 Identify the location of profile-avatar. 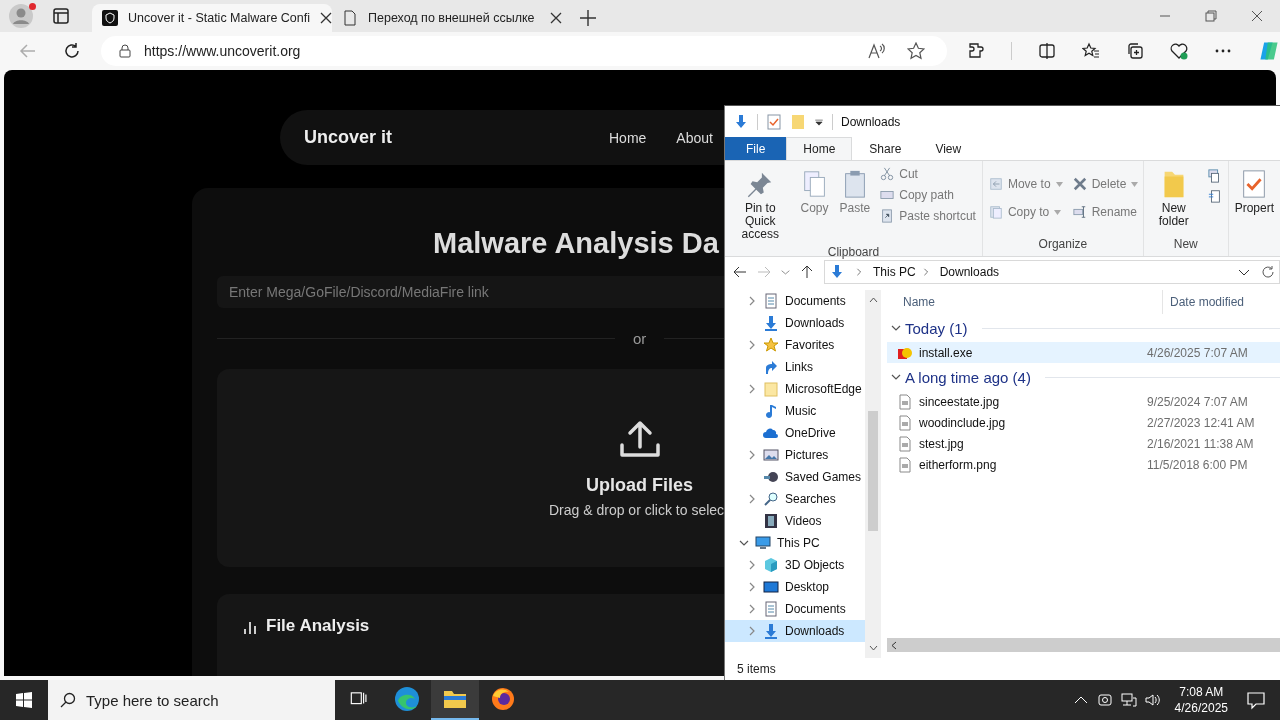
(21, 16).